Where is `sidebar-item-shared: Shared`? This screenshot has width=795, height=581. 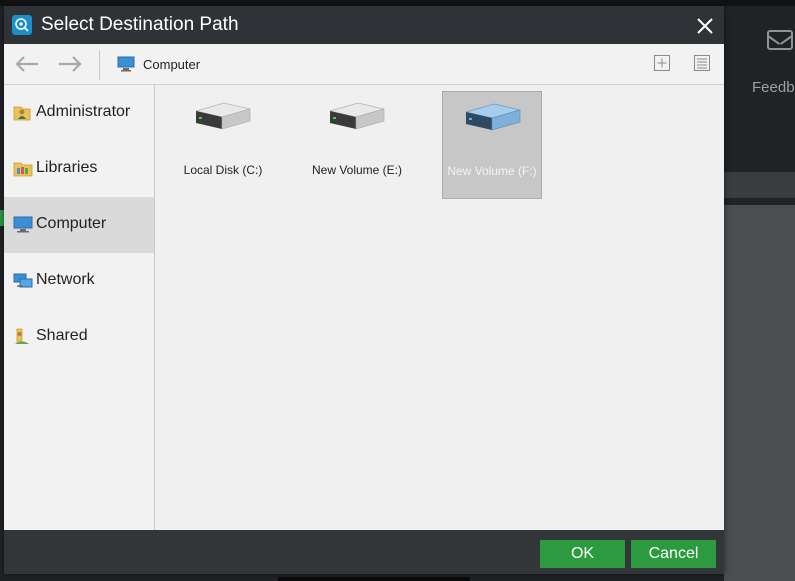 sidebar-item-shared: Shared is located at coordinates (79, 337).